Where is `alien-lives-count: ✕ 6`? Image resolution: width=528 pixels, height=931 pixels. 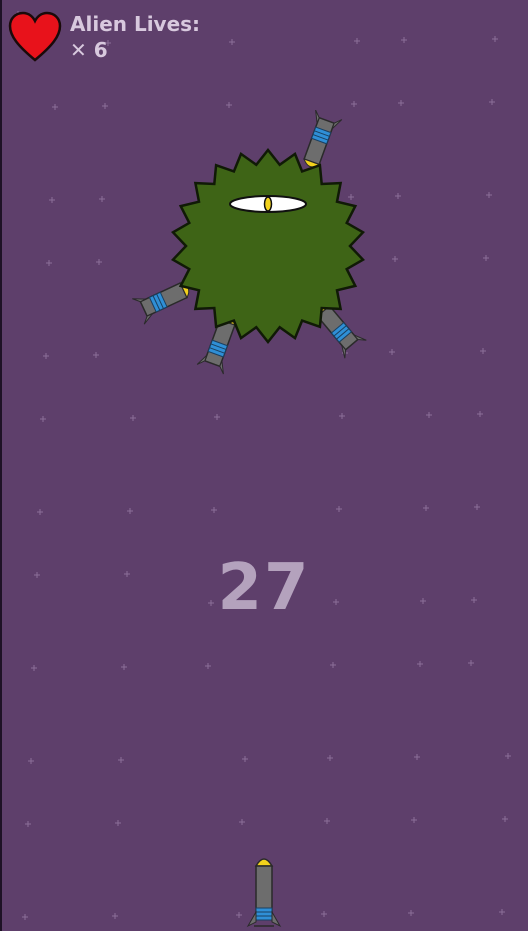 alien-lives-count: ✕ 6 is located at coordinates (89, 50).